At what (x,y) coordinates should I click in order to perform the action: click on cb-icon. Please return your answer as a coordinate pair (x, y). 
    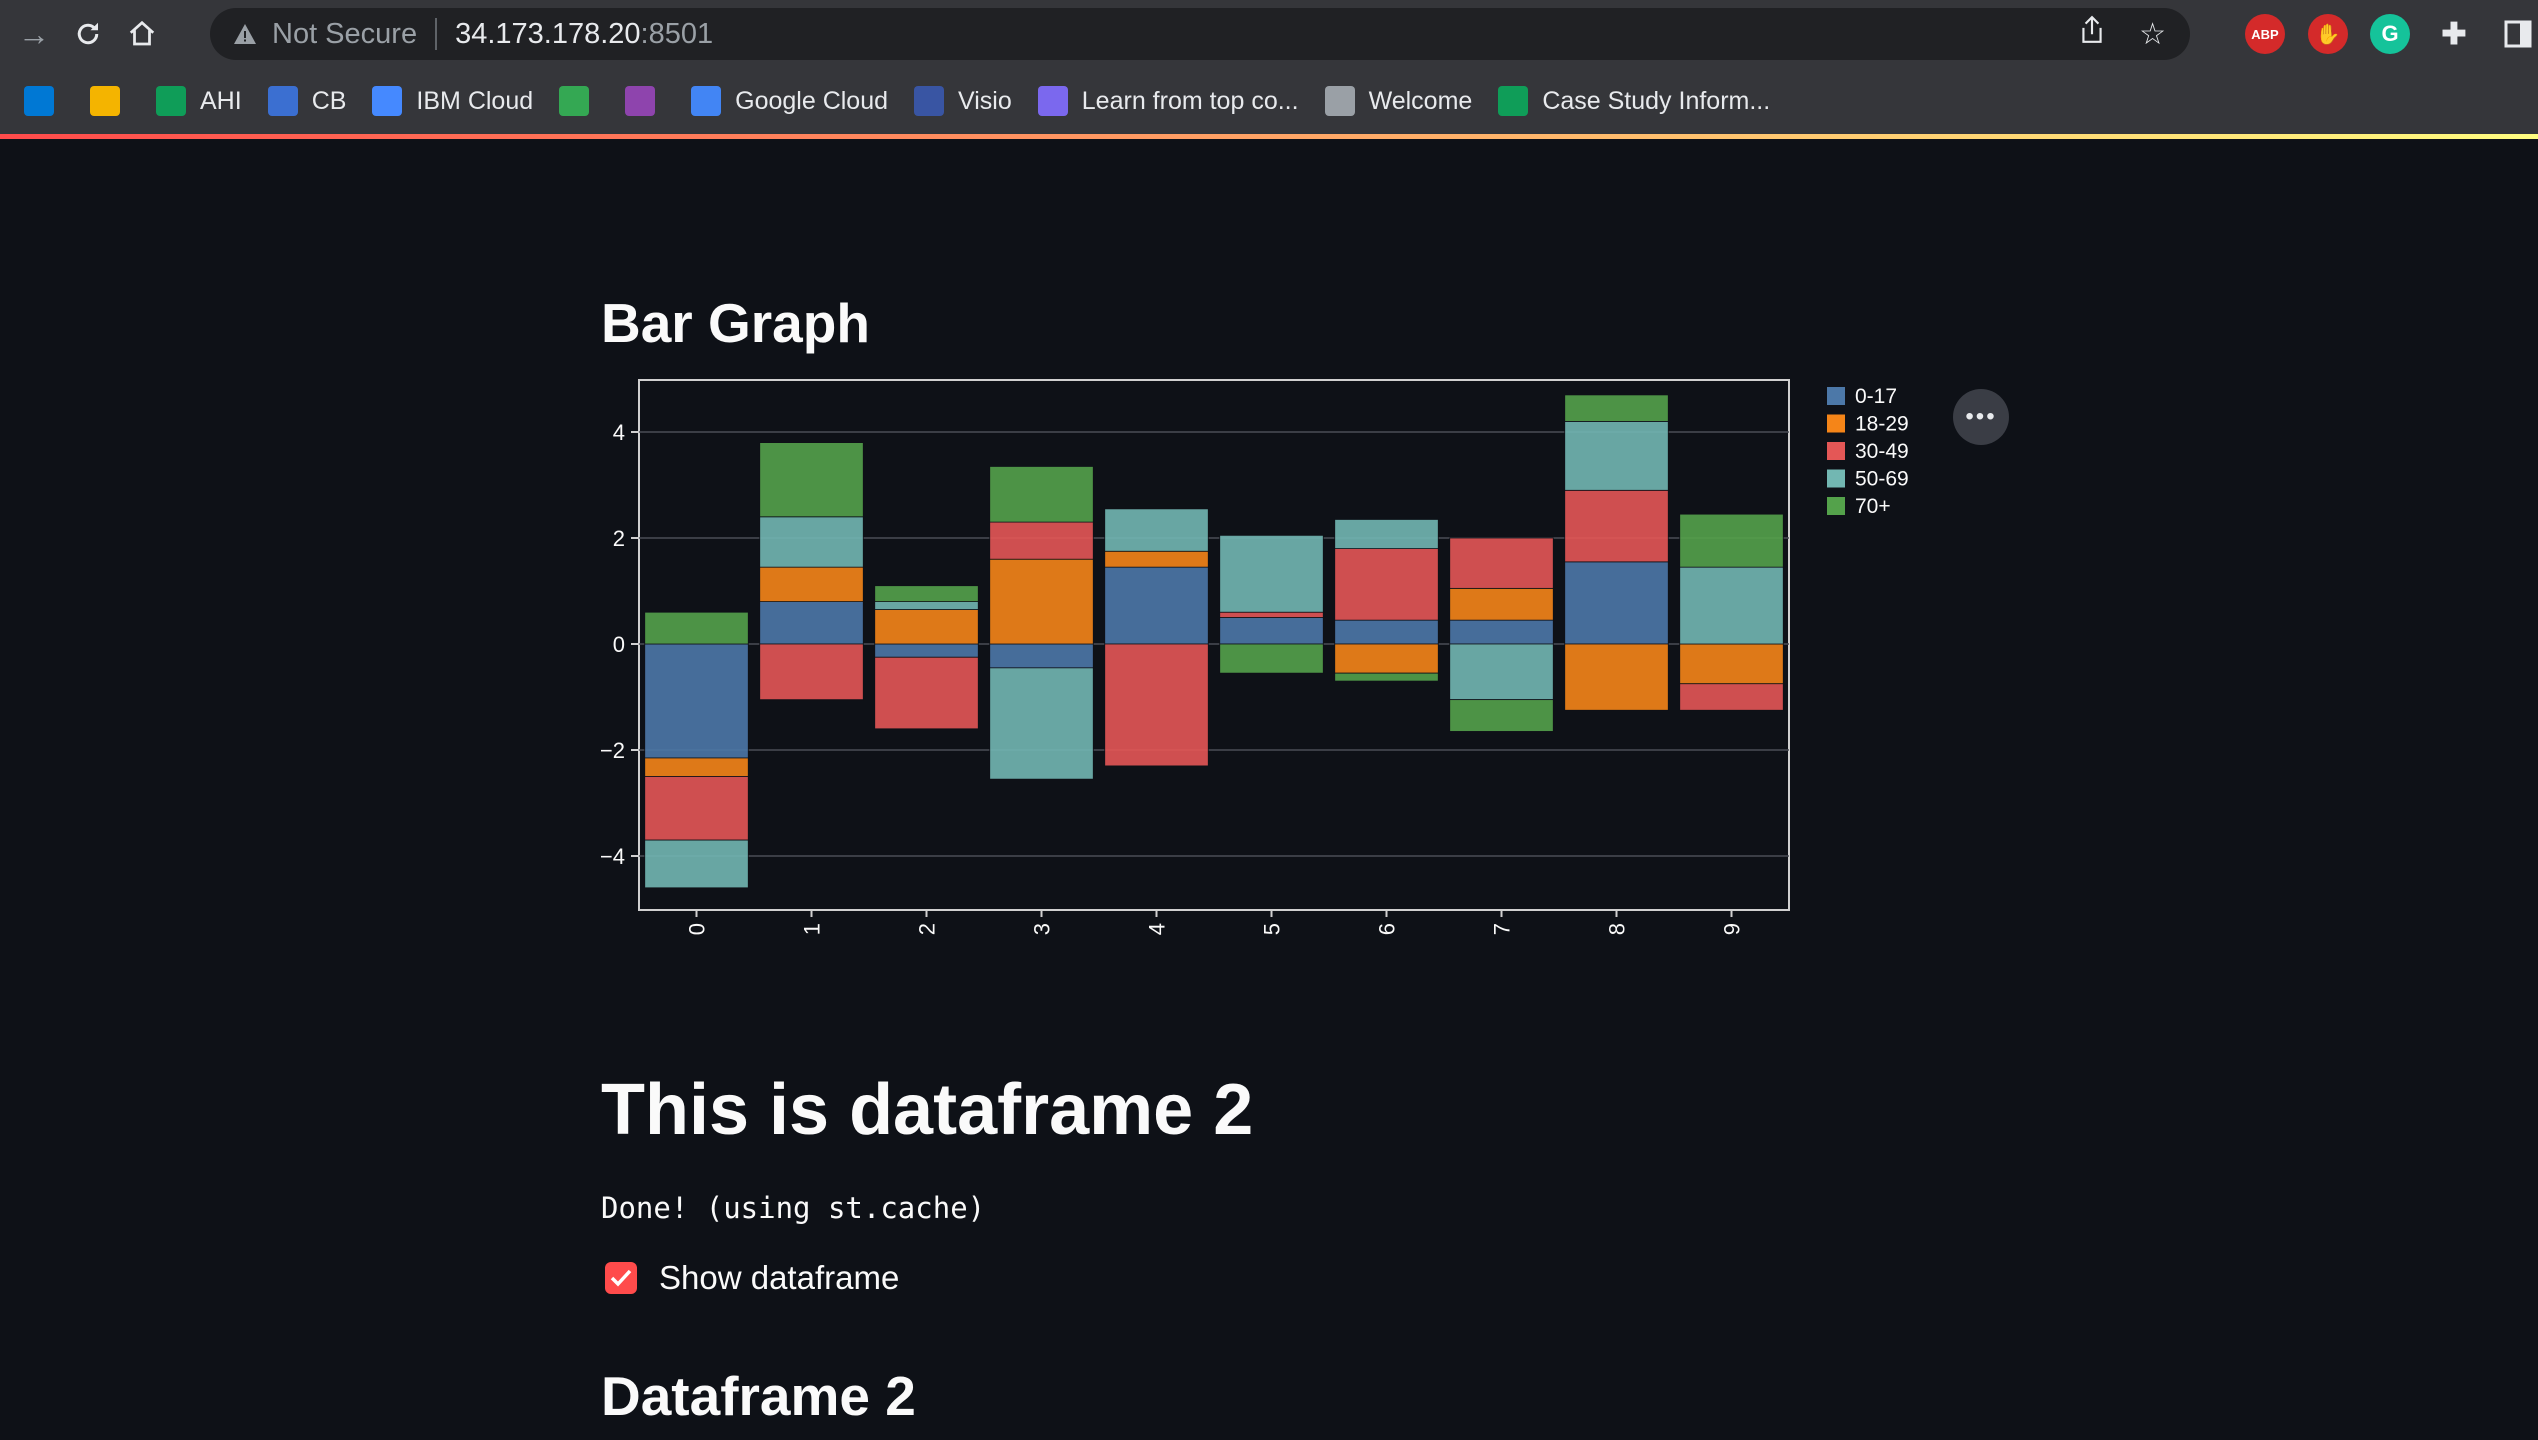
    Looking at the image, I should click on (282, 101).